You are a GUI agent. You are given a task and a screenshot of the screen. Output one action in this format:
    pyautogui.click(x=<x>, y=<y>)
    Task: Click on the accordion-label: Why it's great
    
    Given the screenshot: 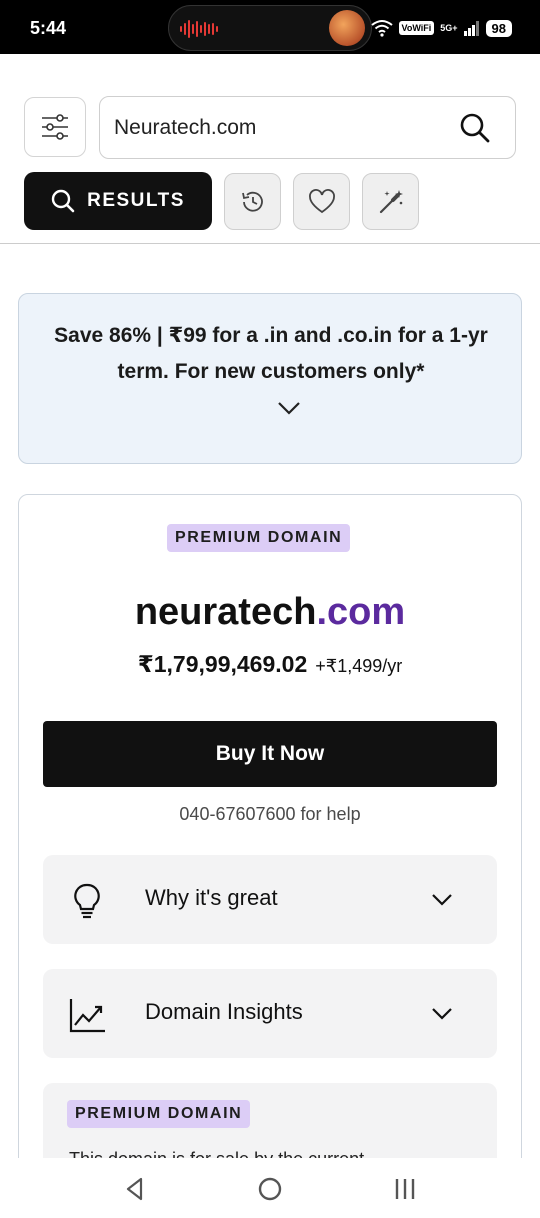 What is the action you would take?
    pyautogui.click(x=211, y=897)
    